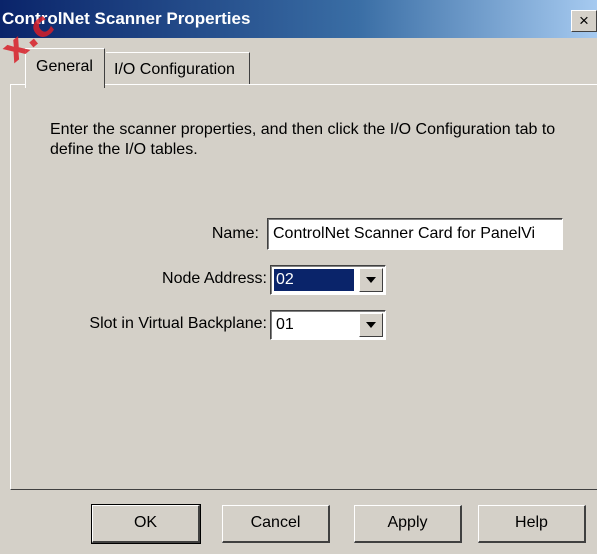  I want to click on help-button: Help, so click(532, 524).